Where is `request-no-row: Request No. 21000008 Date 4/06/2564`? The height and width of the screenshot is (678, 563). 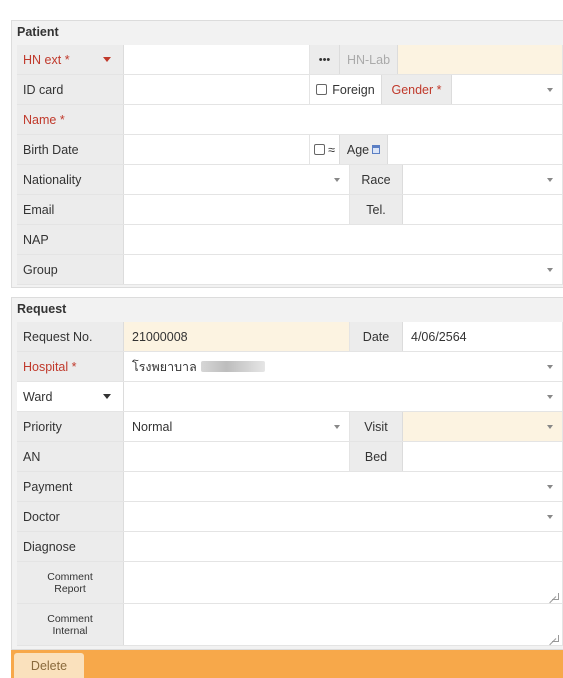 request-no-row: Request No. 21000008 Date 4/06/2564 is located at coordinates (290, 337).